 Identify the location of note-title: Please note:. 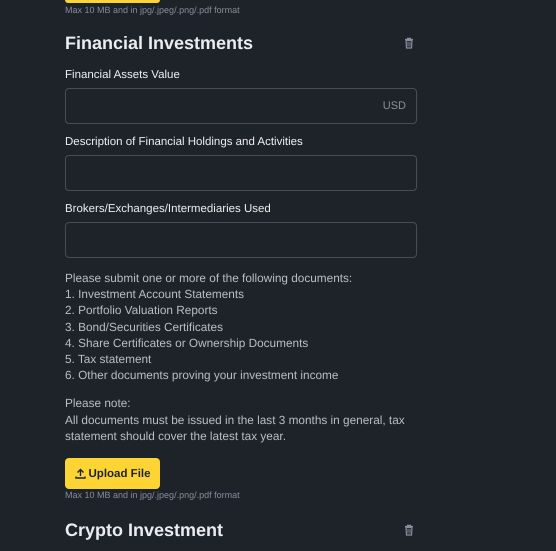
(98, 403).